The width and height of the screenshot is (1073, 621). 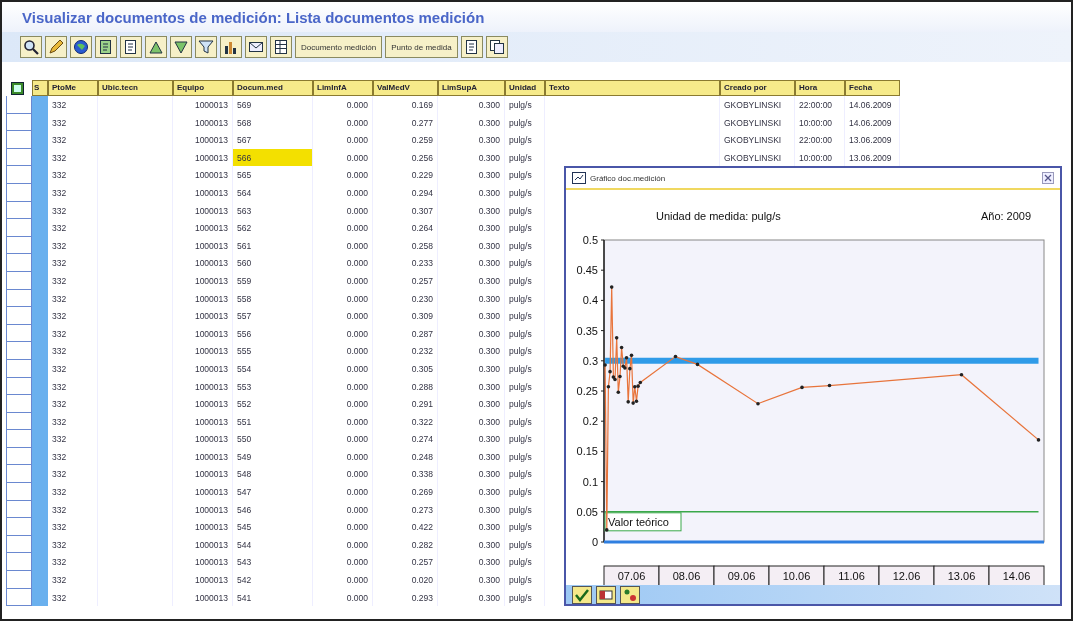 I want to click on table-cell: 553, so click(x=273, y=386).